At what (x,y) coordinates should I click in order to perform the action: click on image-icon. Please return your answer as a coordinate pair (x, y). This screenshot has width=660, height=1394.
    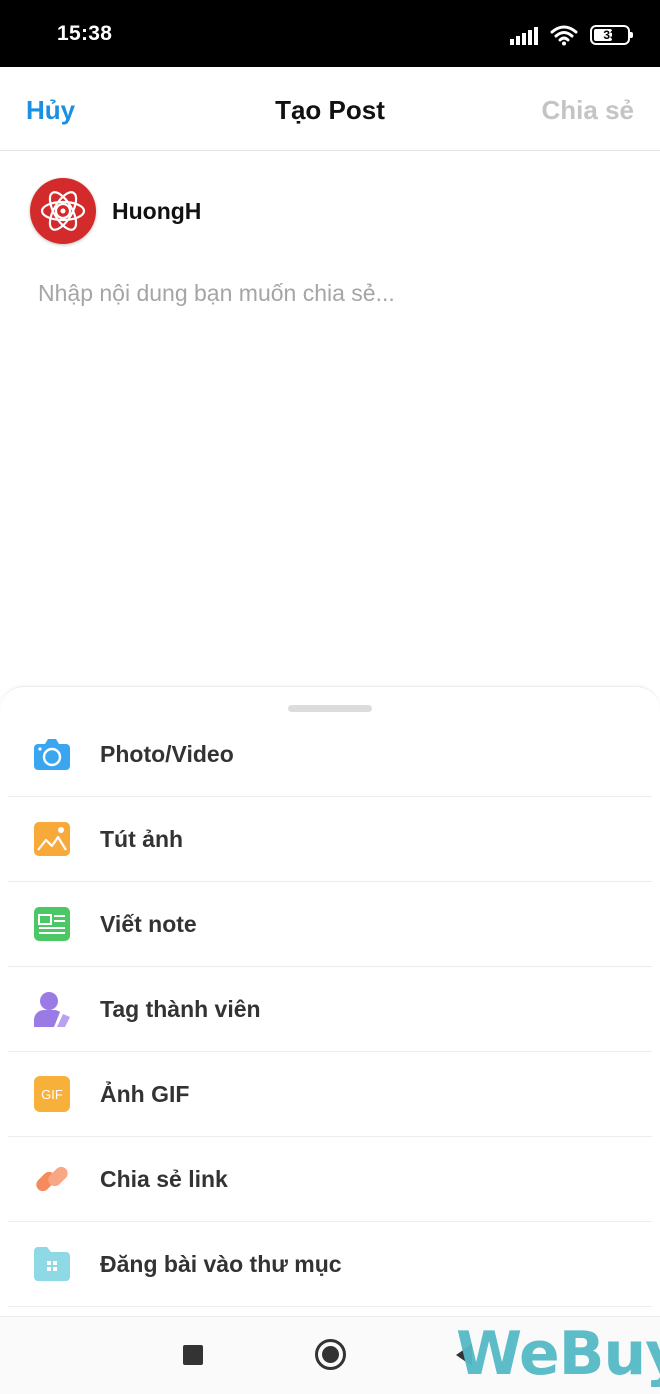
    Looking at the image, I should click on (52, 839).